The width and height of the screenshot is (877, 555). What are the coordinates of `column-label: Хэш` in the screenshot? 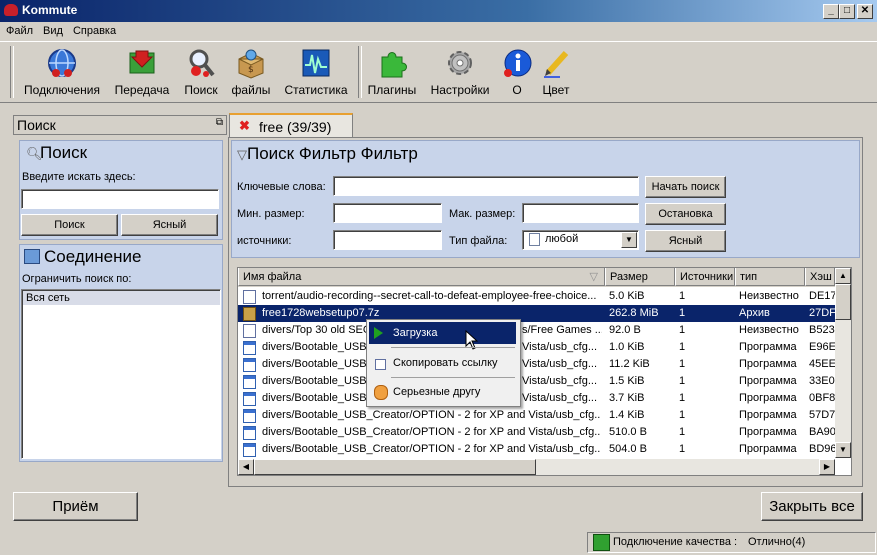 It's located at (821, 277).